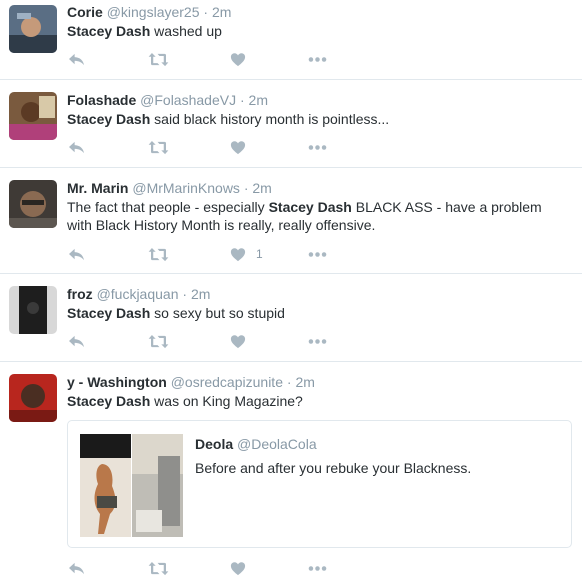  Describe the element at coordinates (317, 401) in the screenshot. I see `tweet-text: Stacey Dash was on King Magazine?` at that location.